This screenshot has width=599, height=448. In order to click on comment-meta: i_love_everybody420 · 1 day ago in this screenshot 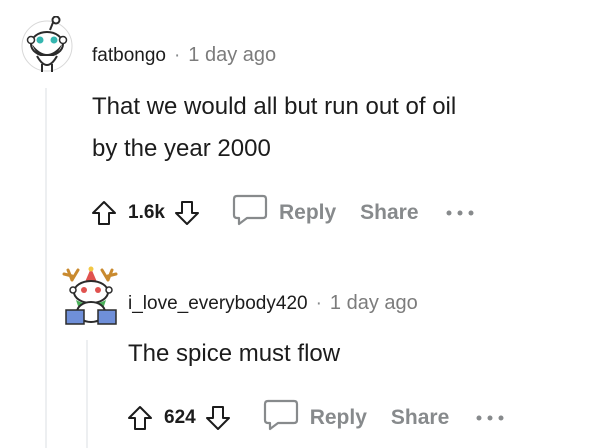, I will do `click(273, 303)`.